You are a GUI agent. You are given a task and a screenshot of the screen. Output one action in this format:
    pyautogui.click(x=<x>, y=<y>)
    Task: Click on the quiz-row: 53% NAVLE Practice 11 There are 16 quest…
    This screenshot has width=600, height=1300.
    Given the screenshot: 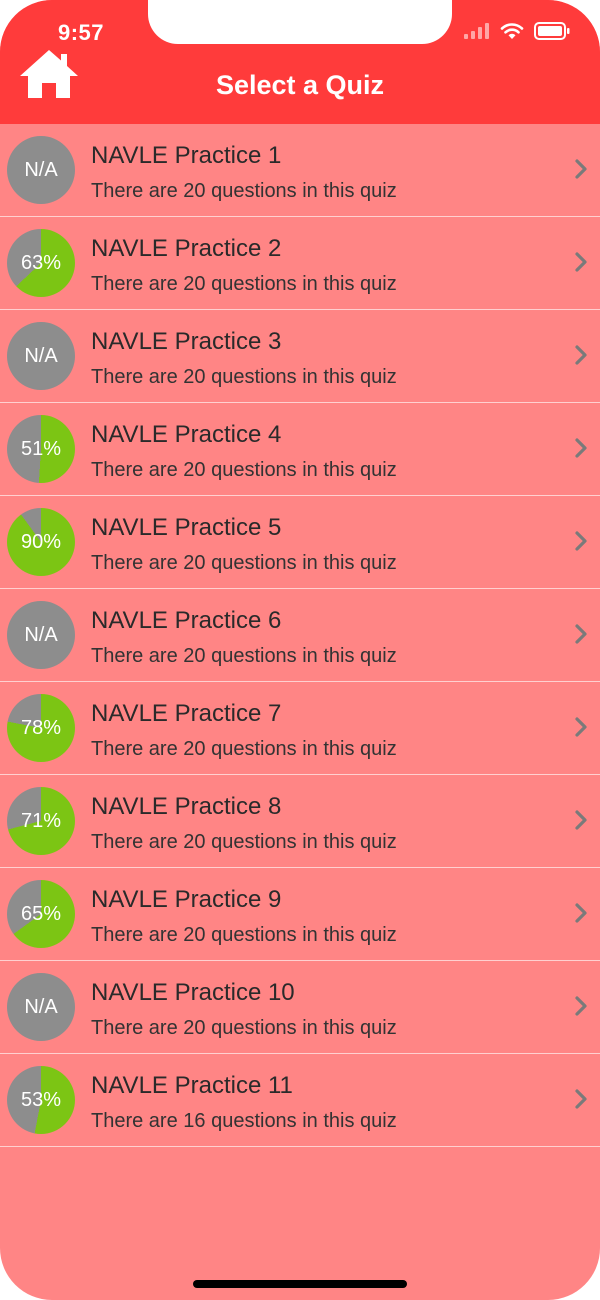 What is the action you would take?
    pyautogui.click(x=300, y=1100)
    